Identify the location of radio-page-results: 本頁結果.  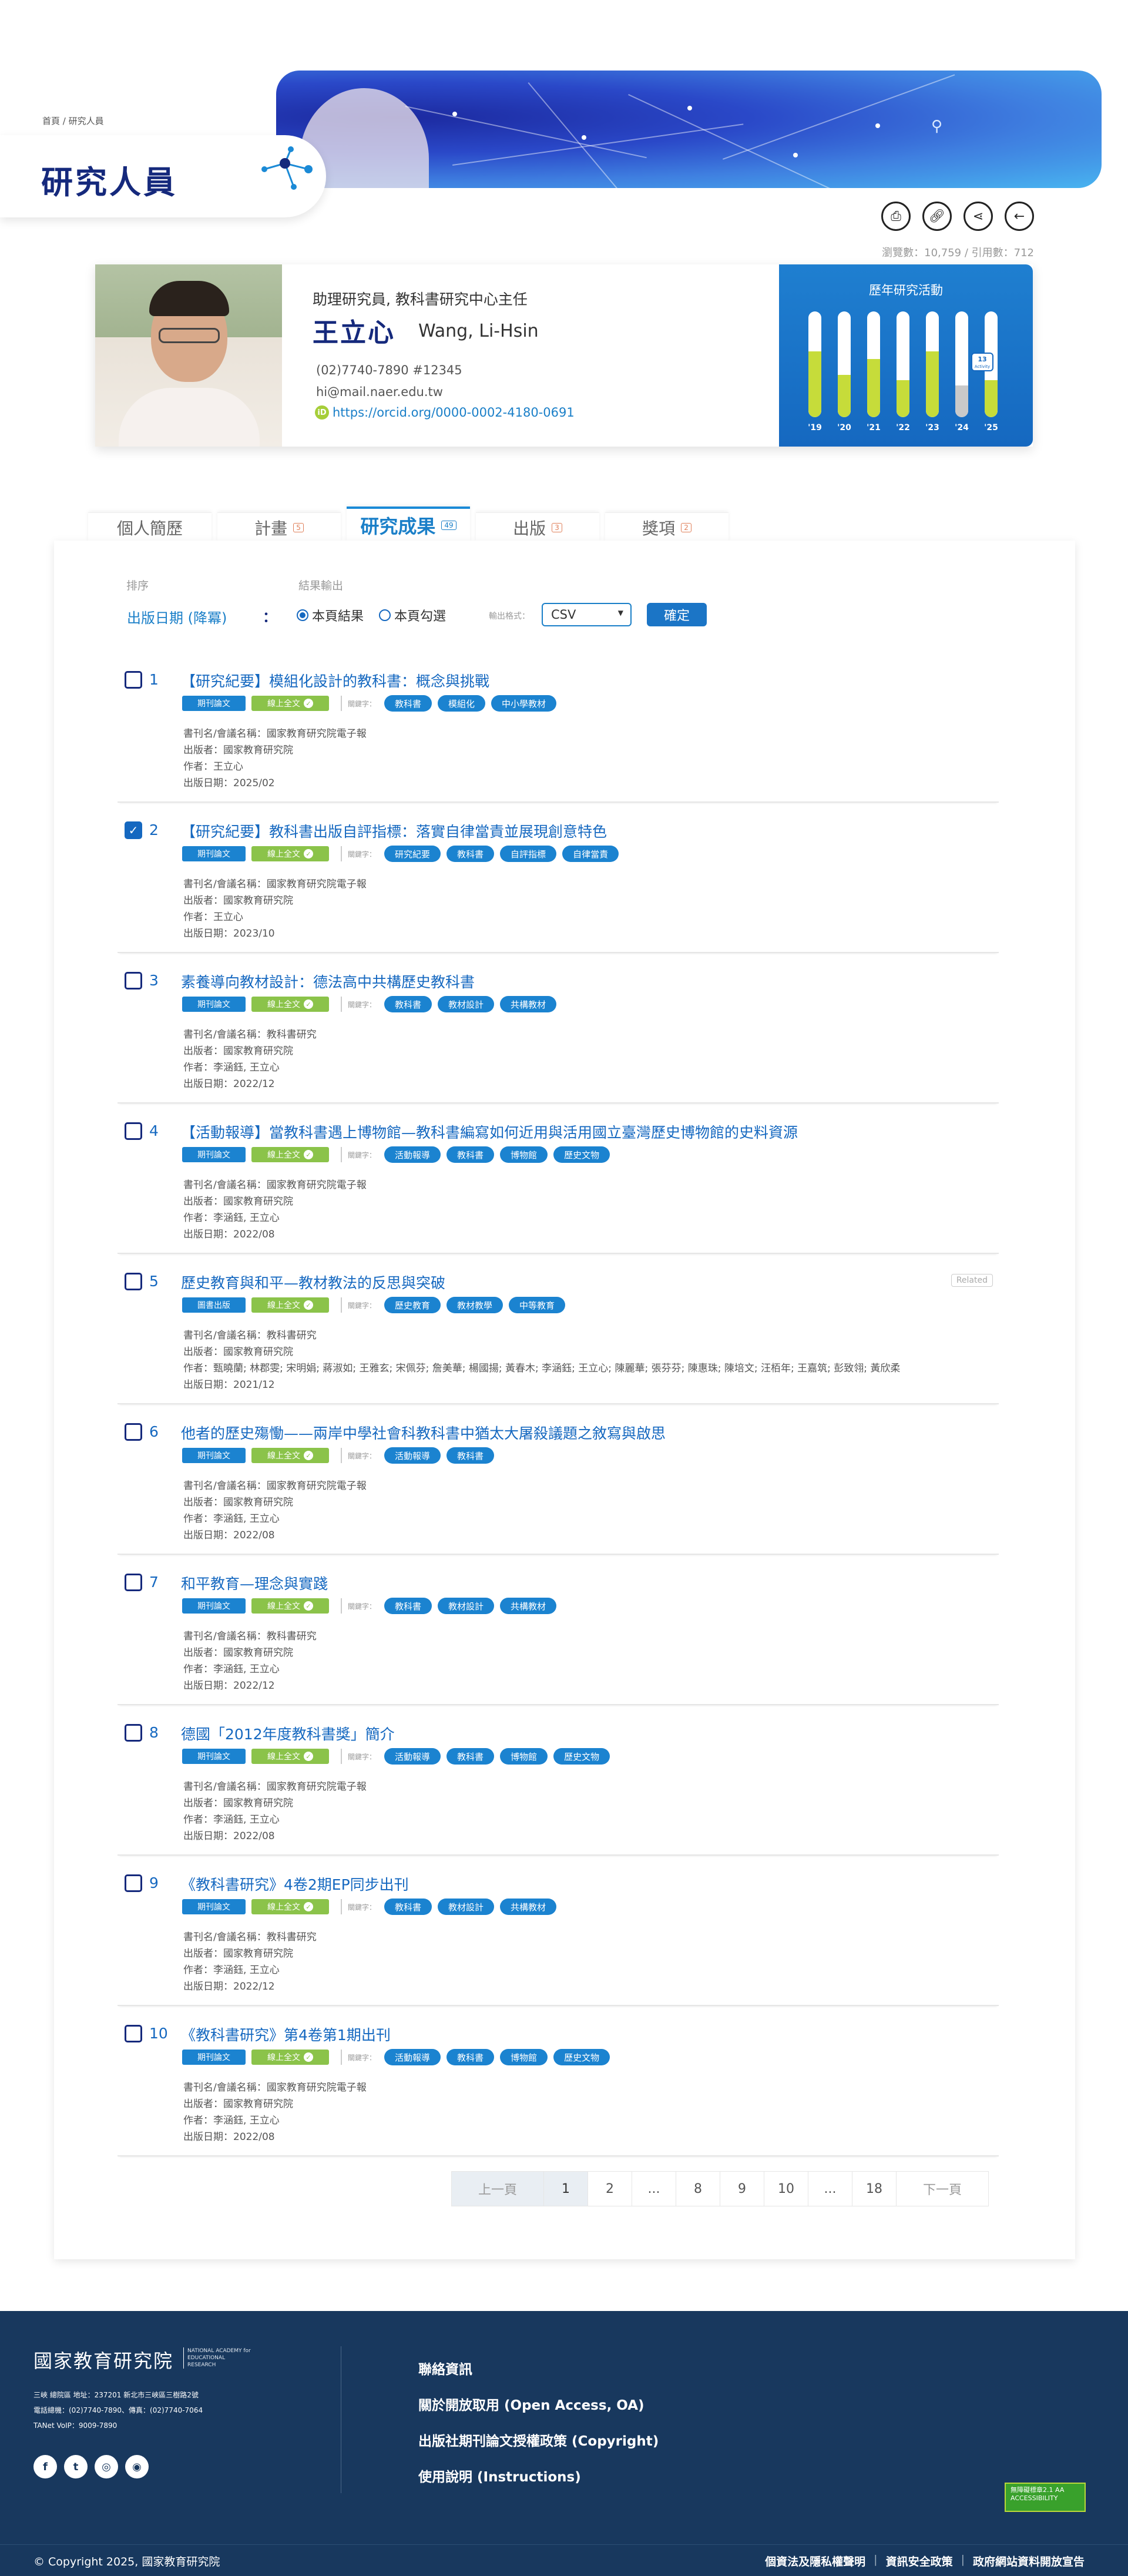
(330, 616).